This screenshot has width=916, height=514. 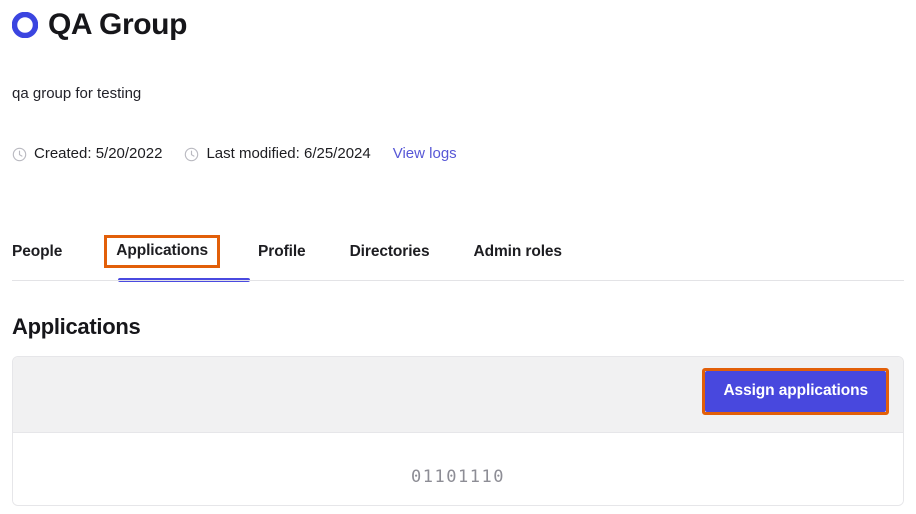 I want to click on tab-admin-roles: Admin roles, so click(x=517, y=248).